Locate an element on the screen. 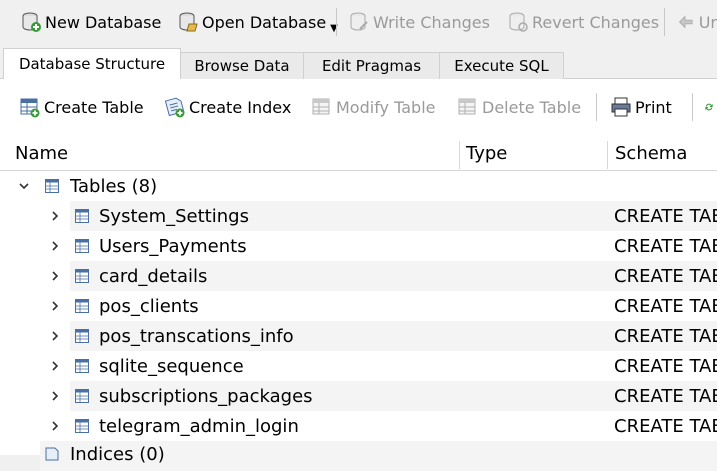 The height and width of the screenshot is (471, 717). revert-changes-button: Revert Changes is located at coordinates (583, 22).